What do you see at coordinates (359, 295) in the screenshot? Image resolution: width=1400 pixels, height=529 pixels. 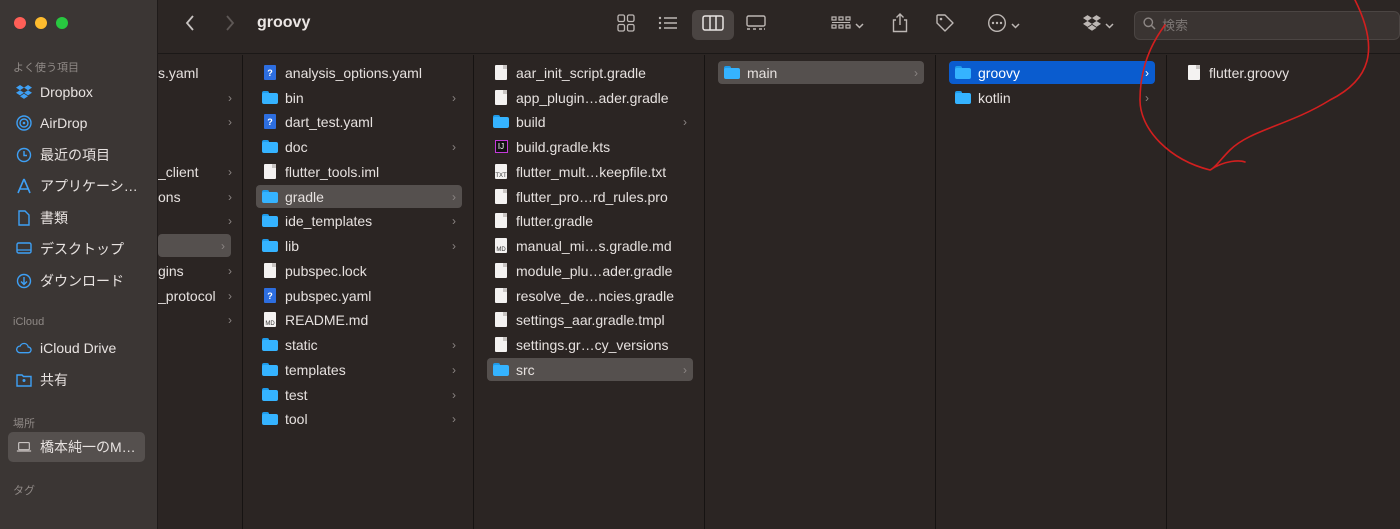 I see `list-item: ? pubspec.yaml` at bounding box center [359, 295].